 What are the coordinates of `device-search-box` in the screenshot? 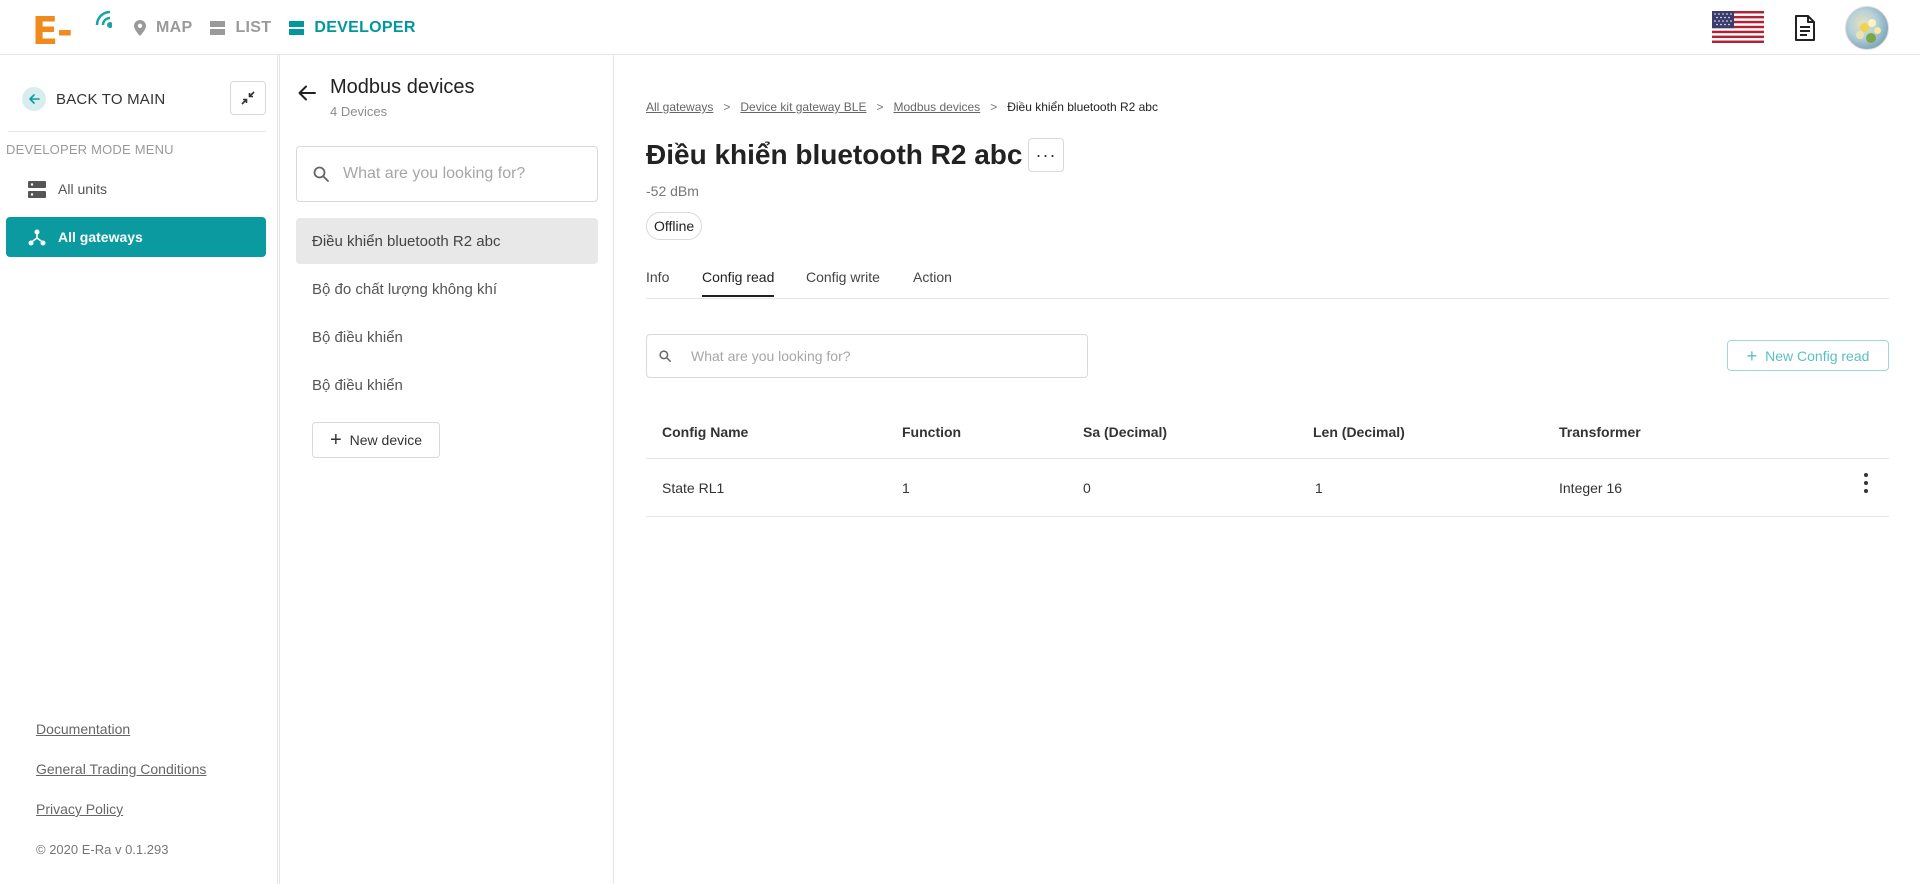 It's located at (447, 174).